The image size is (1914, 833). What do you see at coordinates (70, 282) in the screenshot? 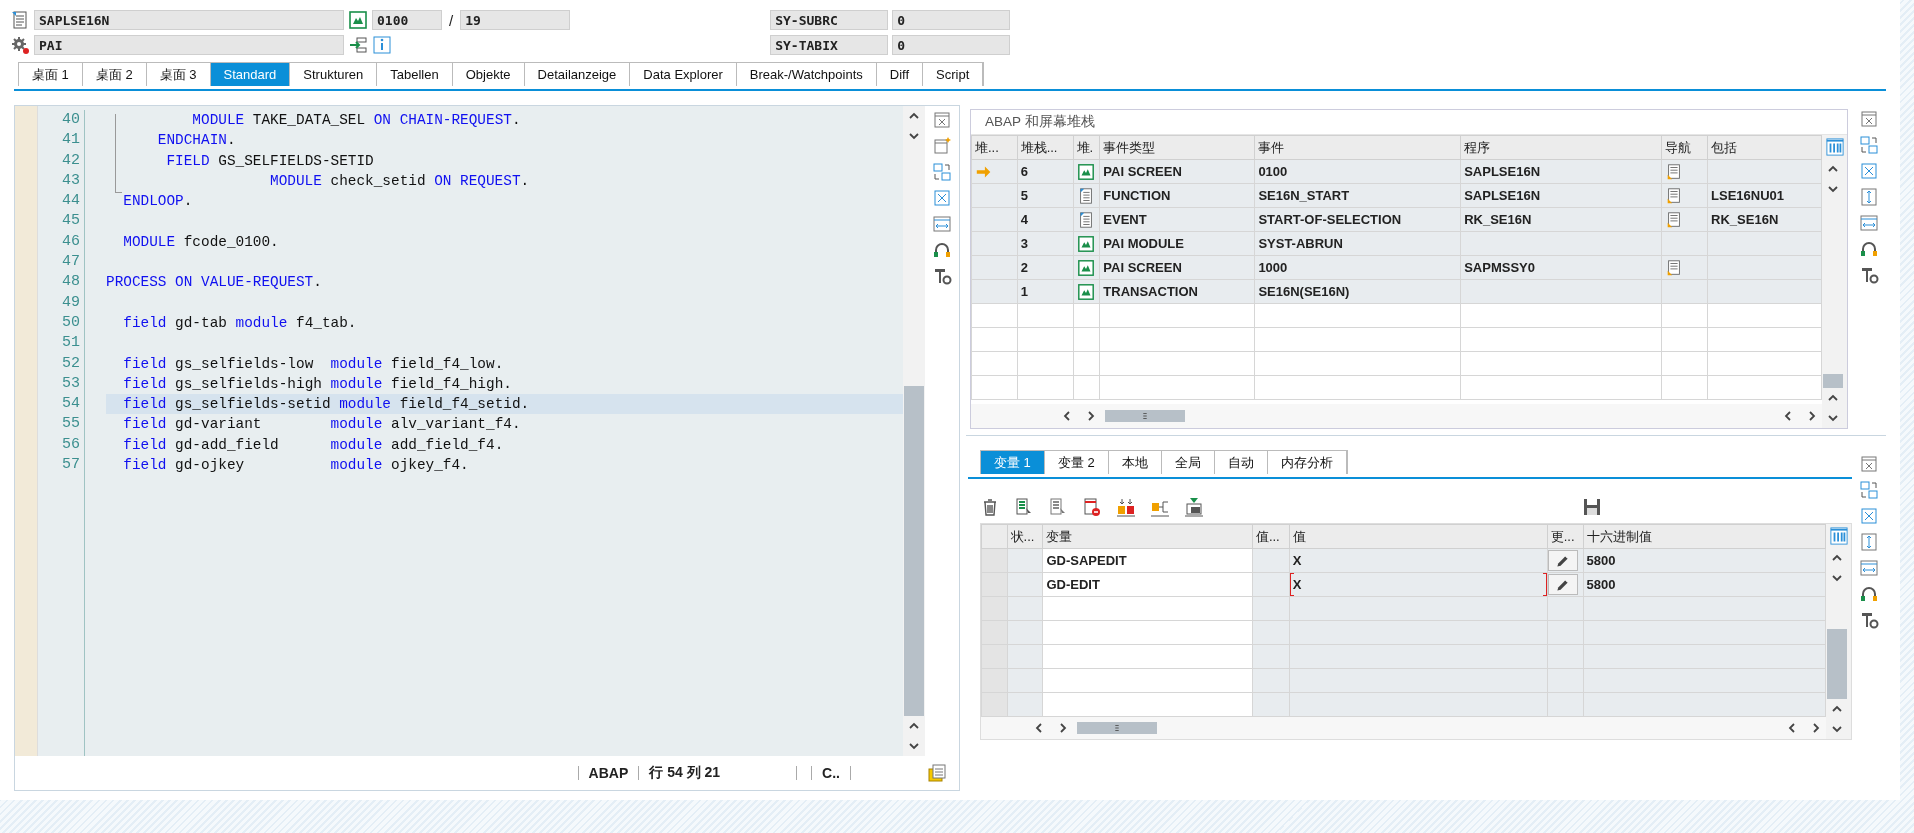
I see `line-number: 48` at bounding box center [70, 282].